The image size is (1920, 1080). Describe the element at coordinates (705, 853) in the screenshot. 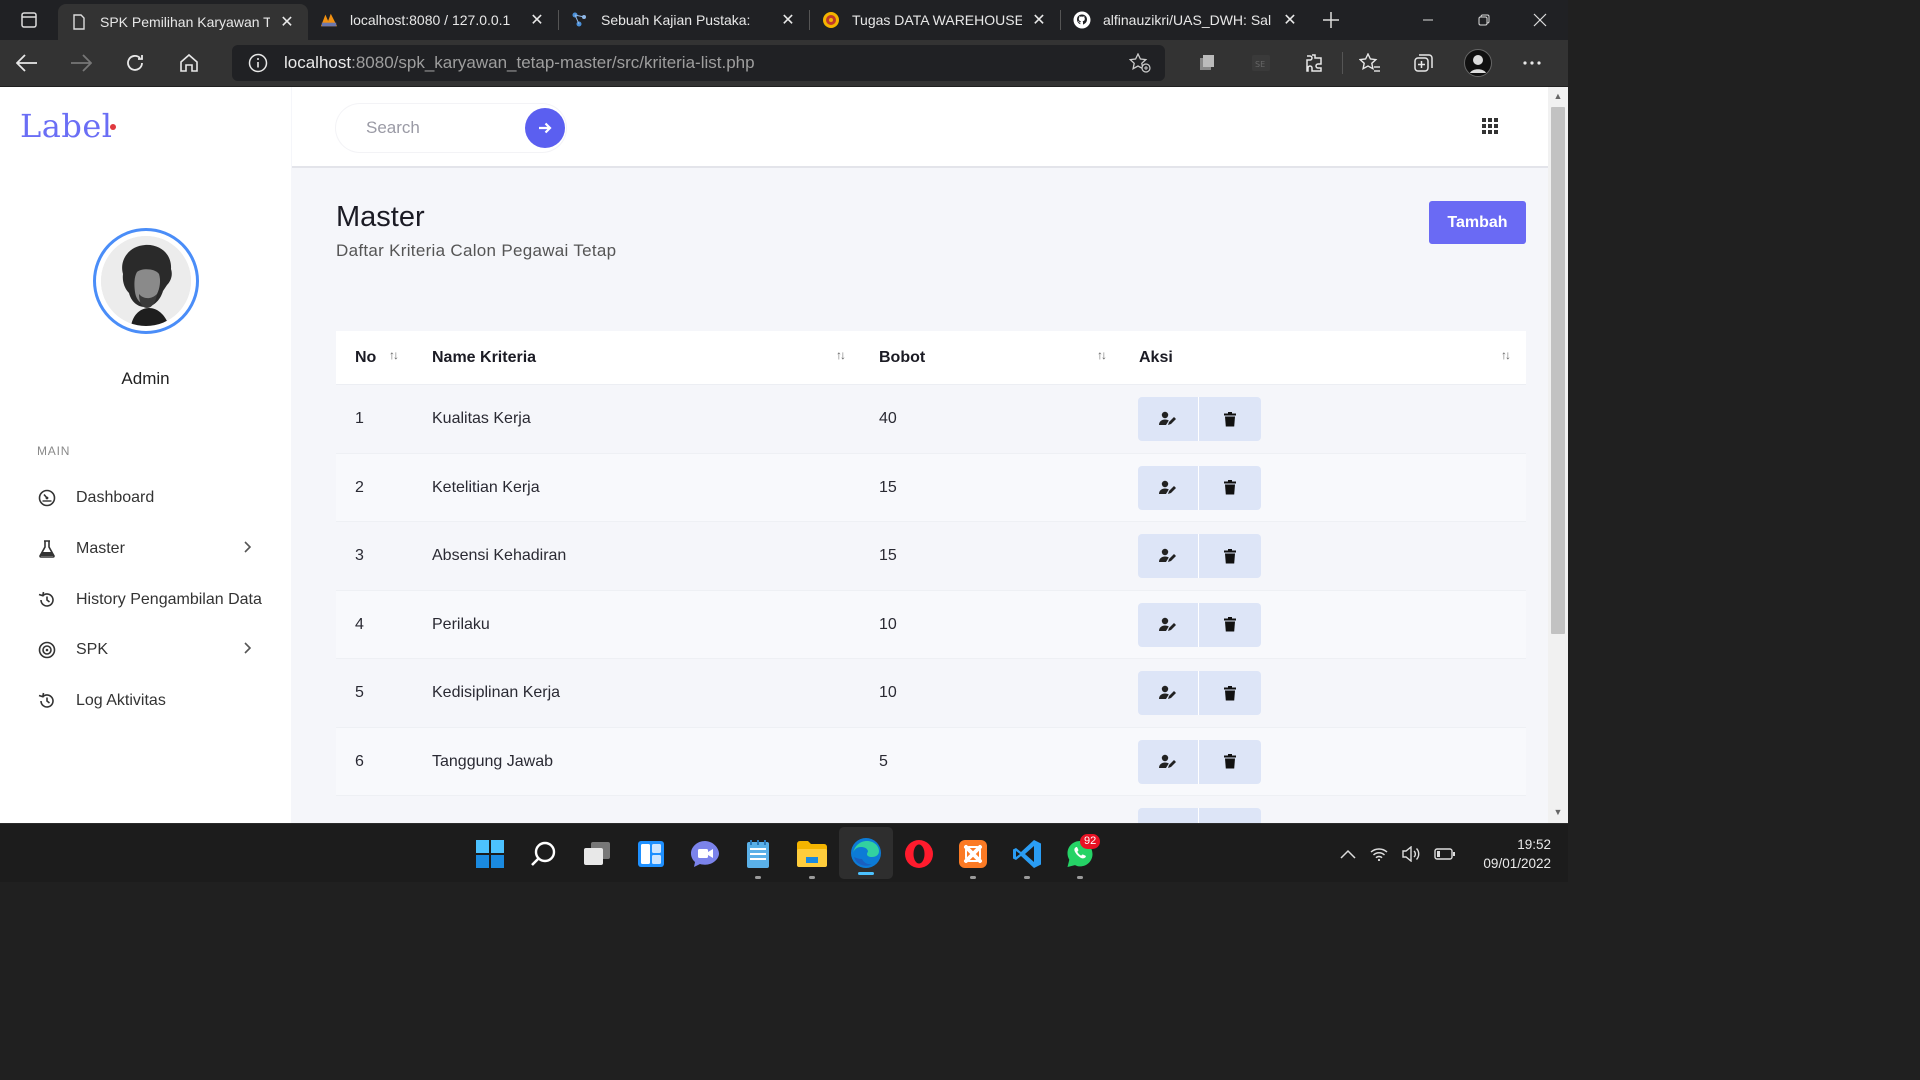

I see `teams-chat-button` at that location.